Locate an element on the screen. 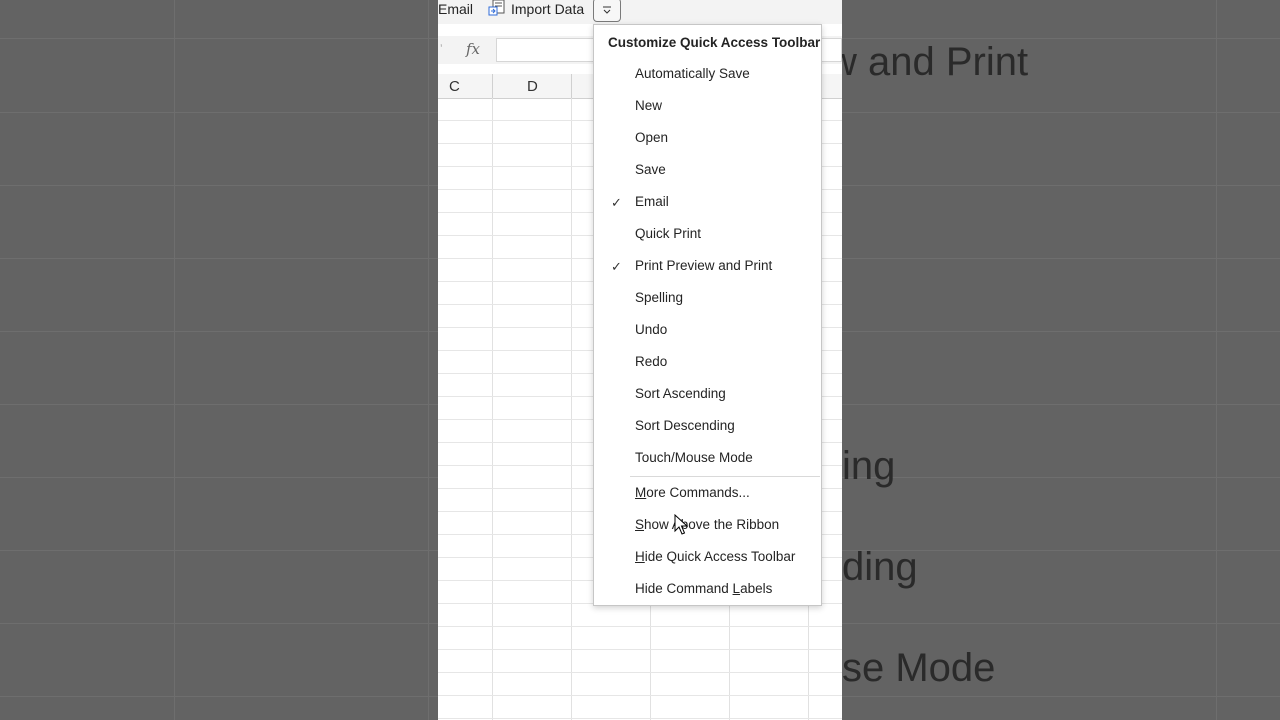 The height and width of the screenshot is (720, 1280). menu-item-label: Quick Print is located at coordinates (668, 233).